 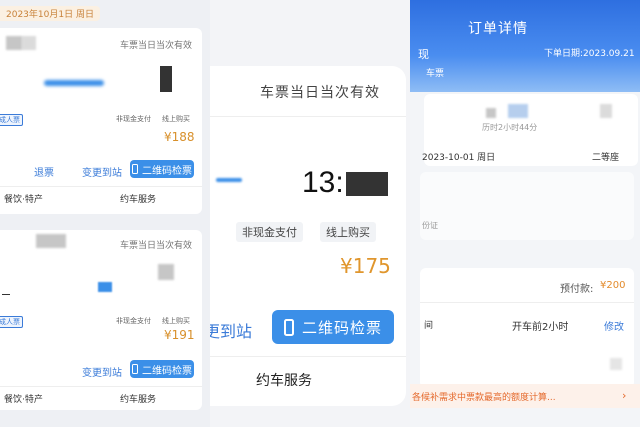 I want to click on ticket-price: ¥191, so click(x=179, y=335).